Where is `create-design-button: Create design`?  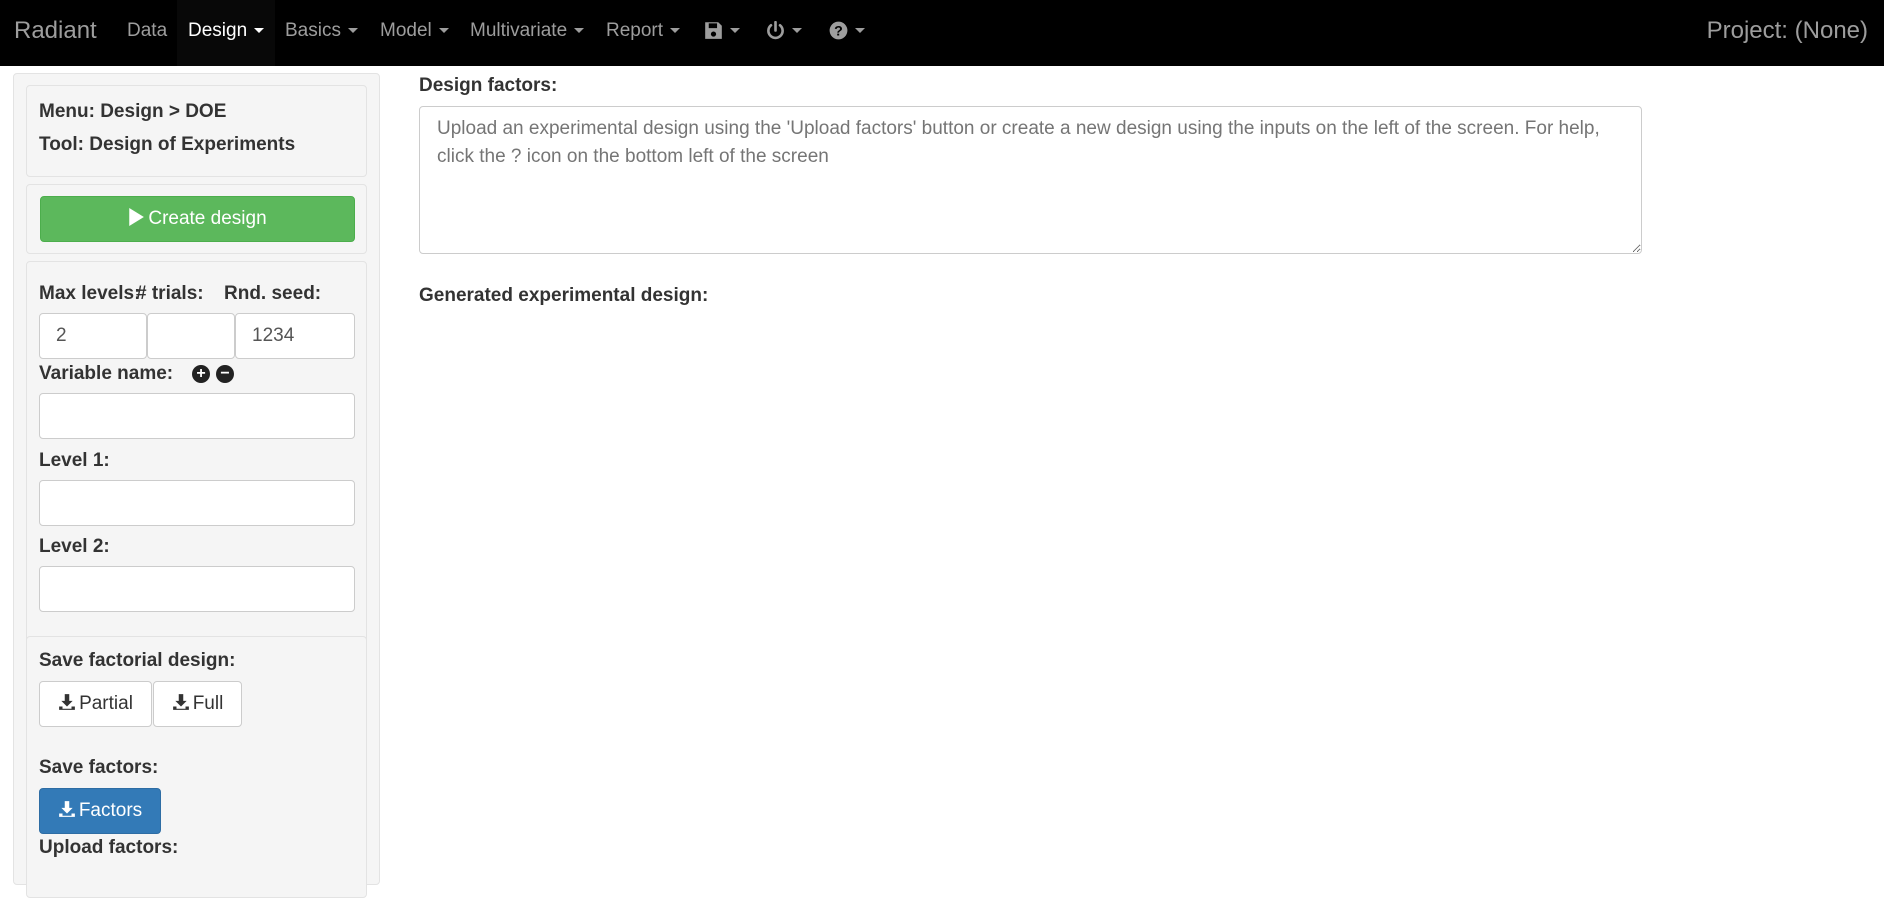
create-design-button: Create design is located at coordinates (197, 219).